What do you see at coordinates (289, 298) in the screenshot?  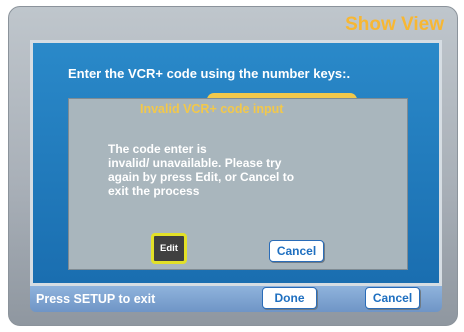 I see `done-button: Done` at bounding box center [289, 298].